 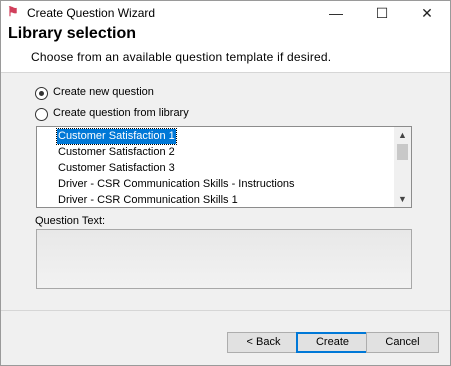 I want to click on radio-button-checked, so click(x=41, y=93).